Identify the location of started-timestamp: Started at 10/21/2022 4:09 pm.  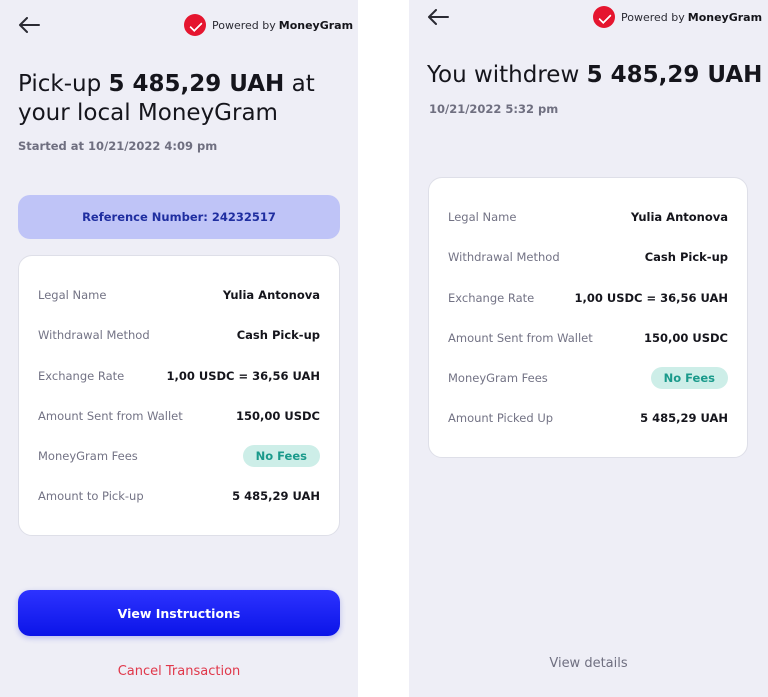
(118, 146).